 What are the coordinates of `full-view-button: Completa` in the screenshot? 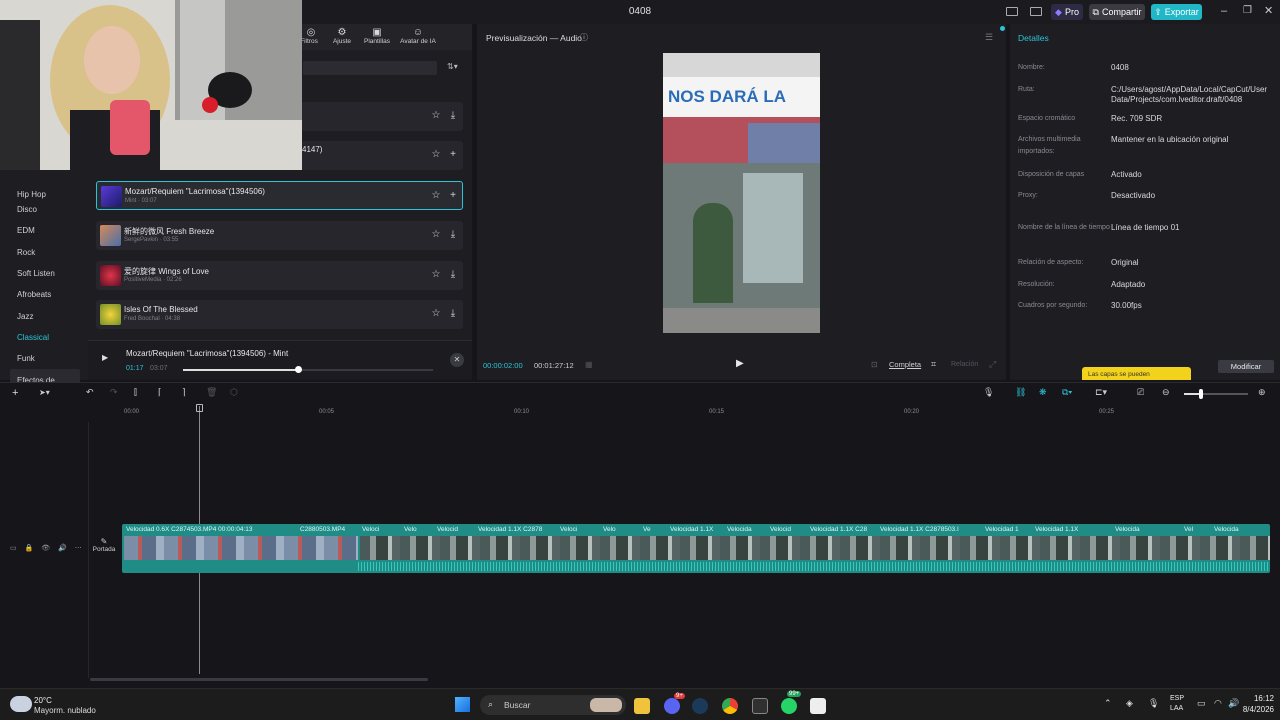 It's located at (905, 364).